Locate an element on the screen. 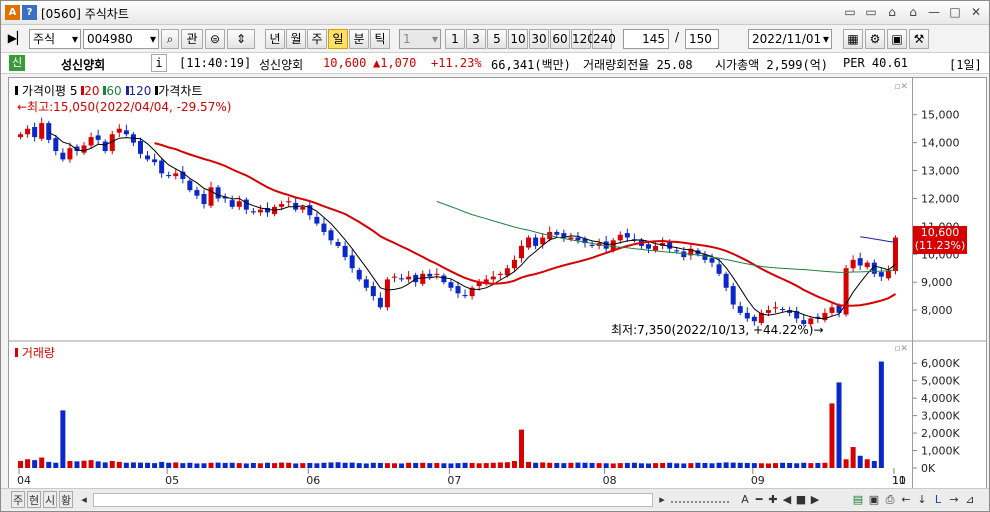  zoom-minus-icon: ━ is located at coordinates (759, 499).